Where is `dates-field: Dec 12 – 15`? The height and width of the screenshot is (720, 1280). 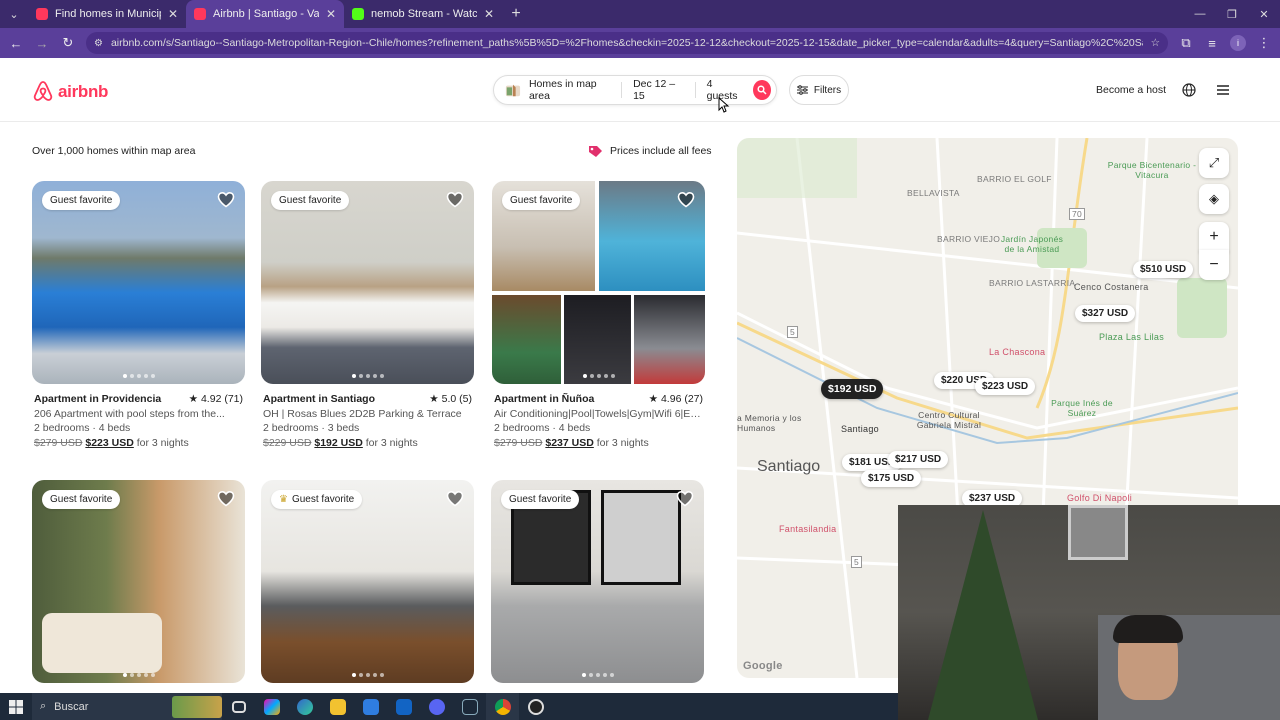
dates-field: Dec 12 – 15 is located at coordinates (658, 90).